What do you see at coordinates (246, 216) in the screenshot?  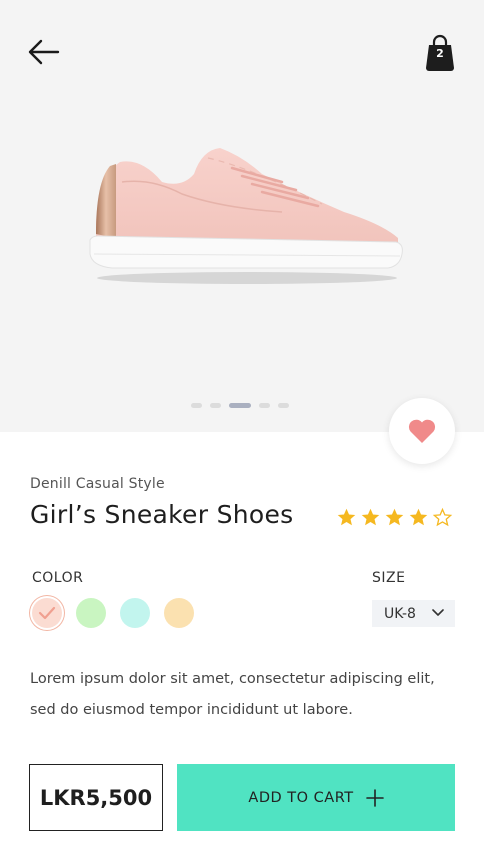 I see `sneaker-image` at bounding box center [246, 216].